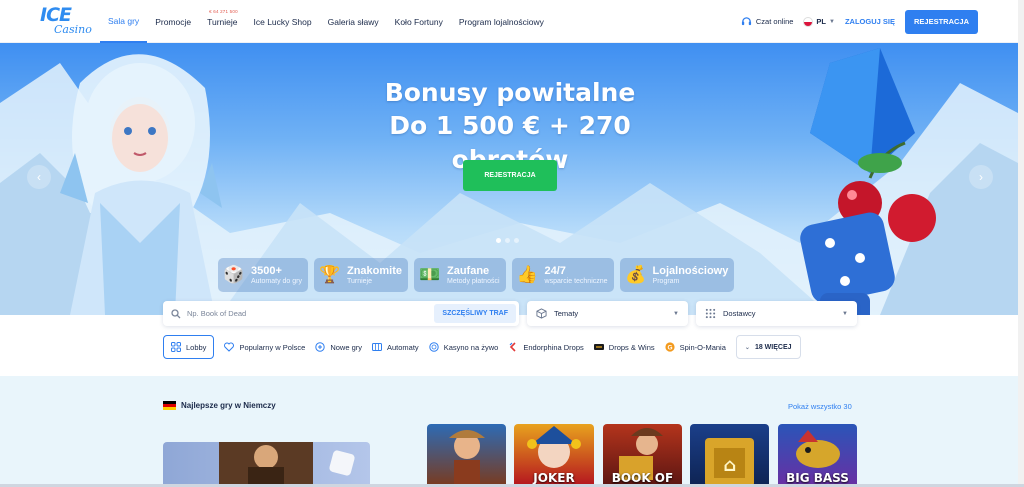  What do you see at coordinates (266, 270) in the screenshot?
I see `feature-title: 3500+` at bounding box center [266, 270].